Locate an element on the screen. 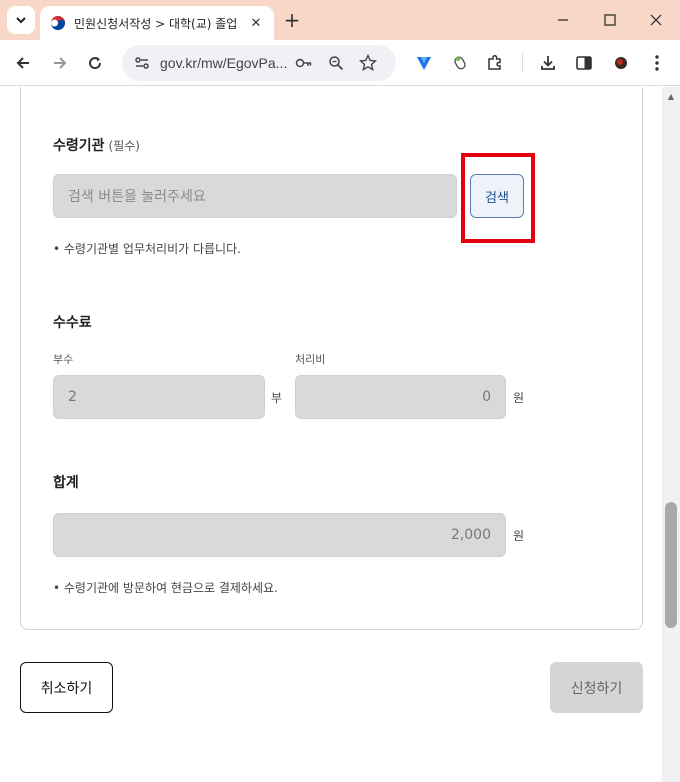  arrow-left-icon is located at coordinates (22, 63).